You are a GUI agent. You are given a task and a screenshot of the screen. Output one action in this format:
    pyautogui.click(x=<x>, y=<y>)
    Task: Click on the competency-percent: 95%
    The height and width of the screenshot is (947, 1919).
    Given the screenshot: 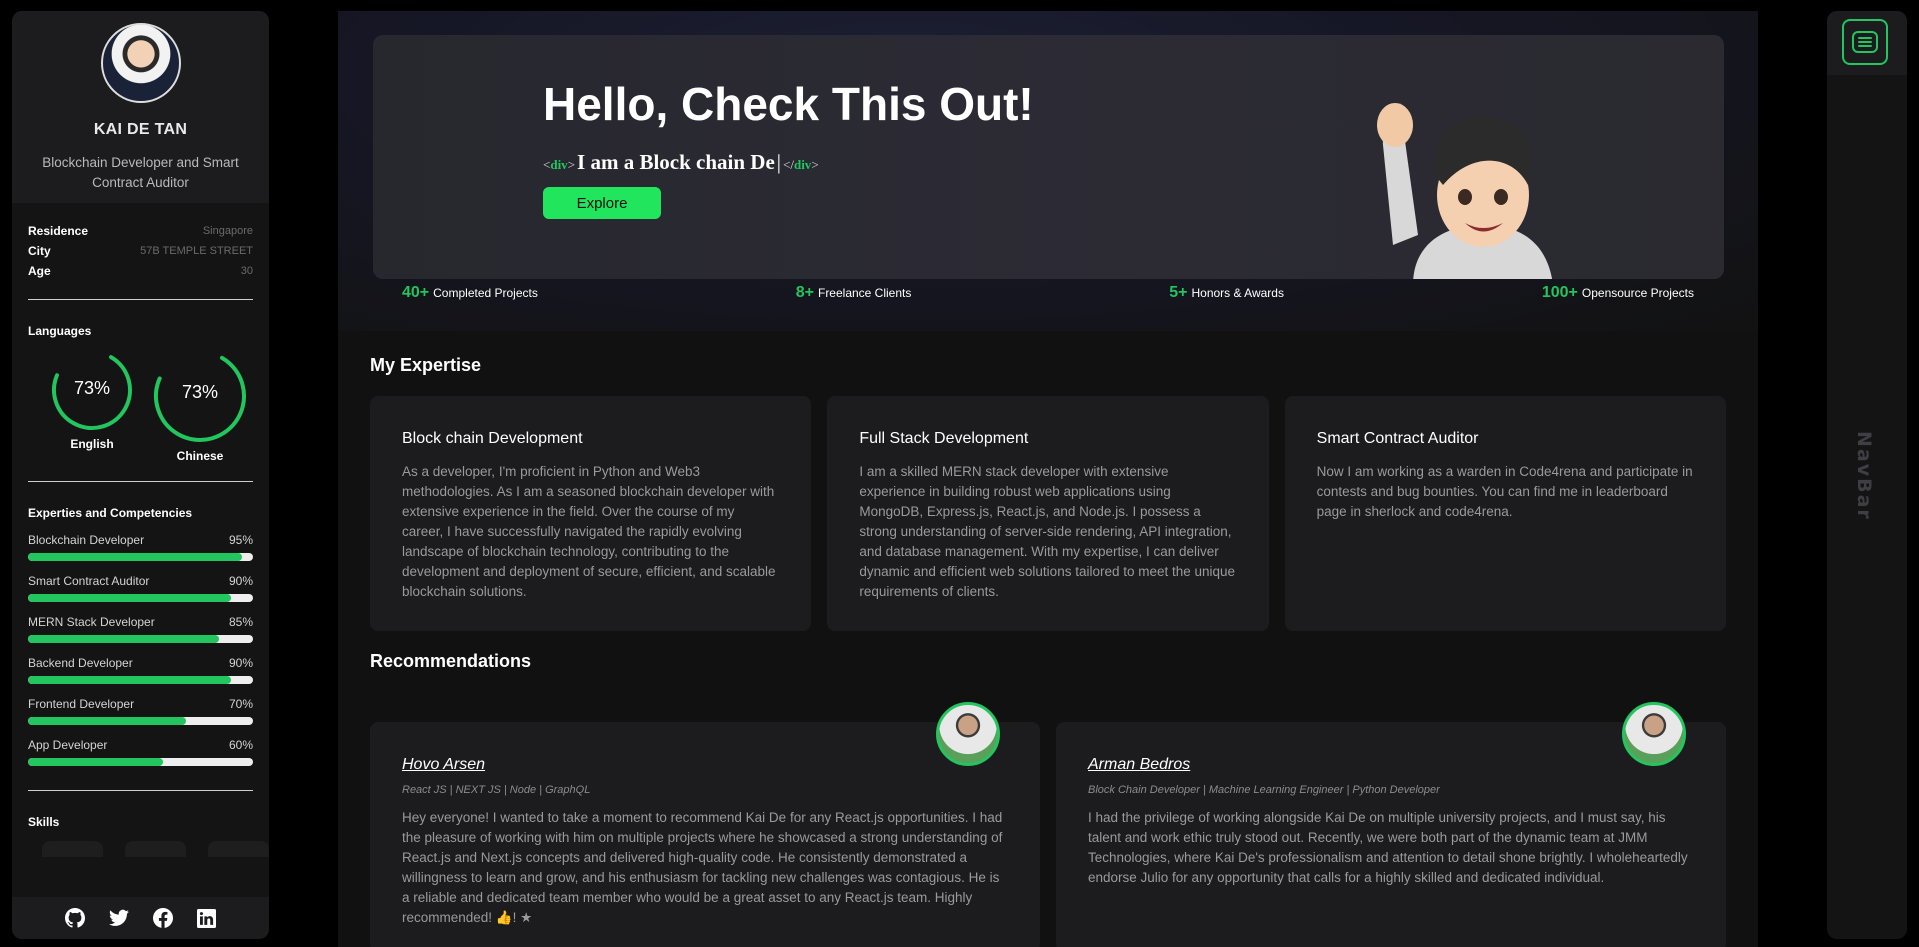 What is the action you would take?
    pyautogui.click(x=240, y=540)
    